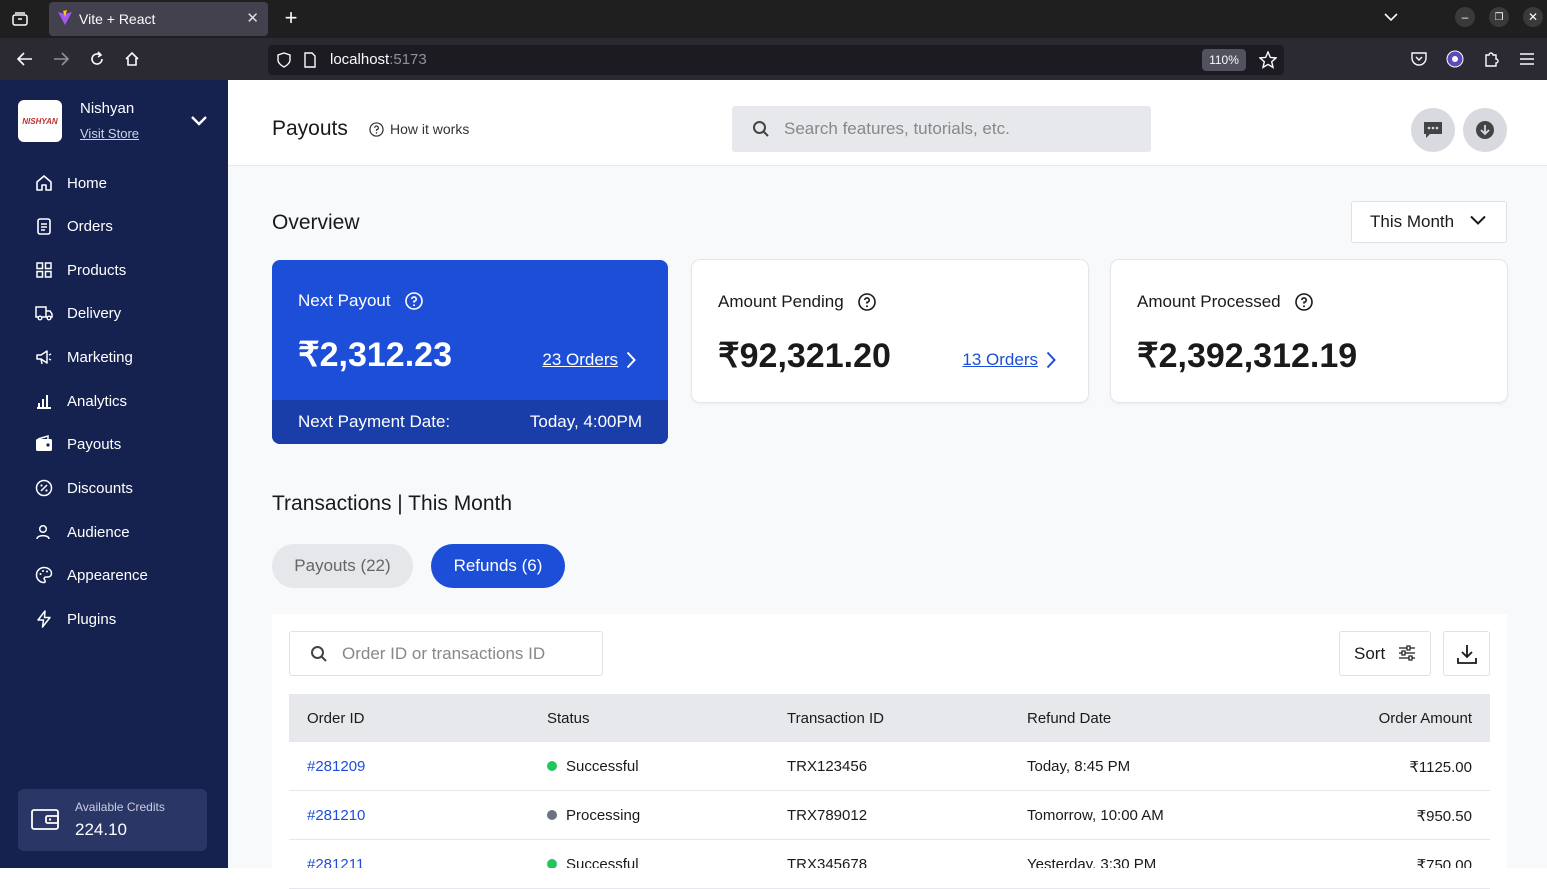  Describe the element at coordinates (90, 226) in the screenshot. I see `sidebar-item-label: Orders` at that location.